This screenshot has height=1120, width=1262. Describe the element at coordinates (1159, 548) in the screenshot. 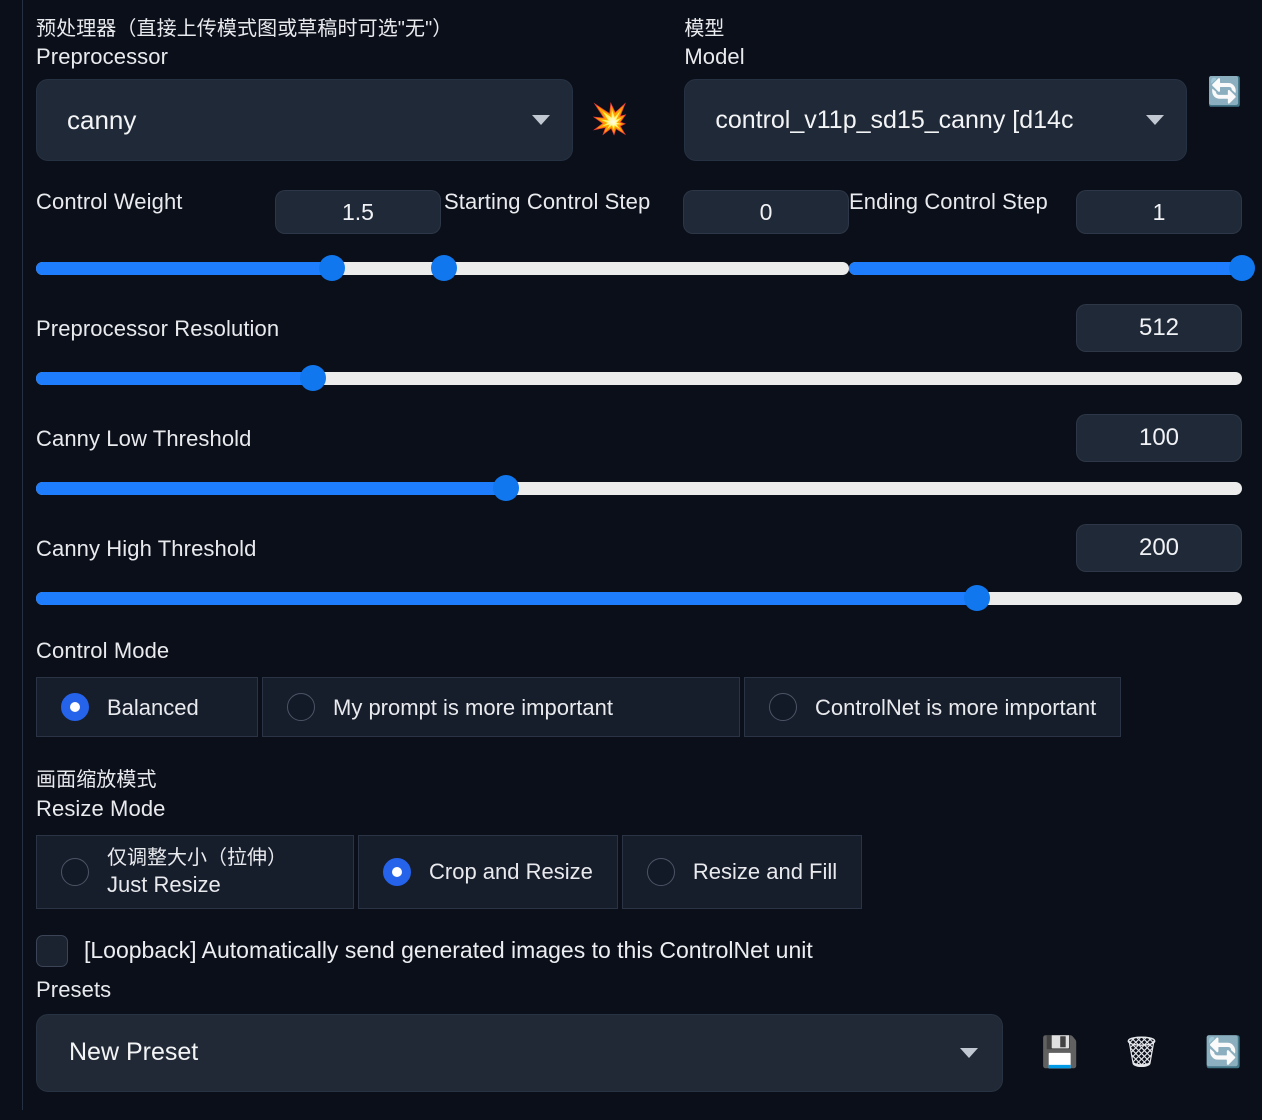

I see `canny-high-threshold-input: 200` at that location.